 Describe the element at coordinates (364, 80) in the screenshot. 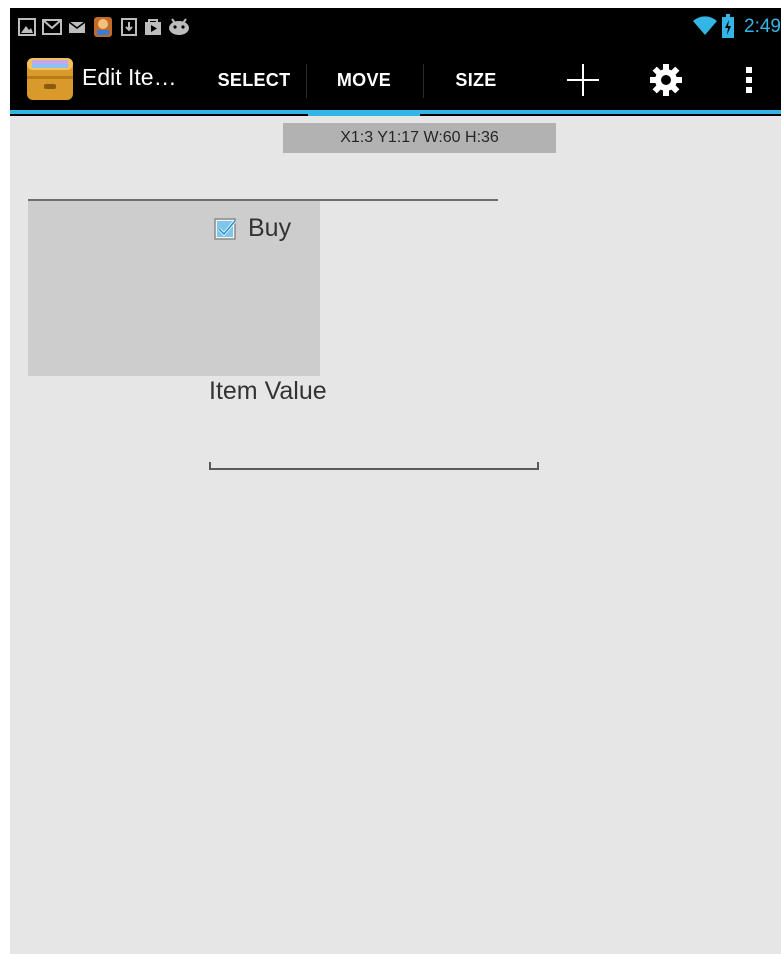

I see `tab-move: MOVE` at that location.